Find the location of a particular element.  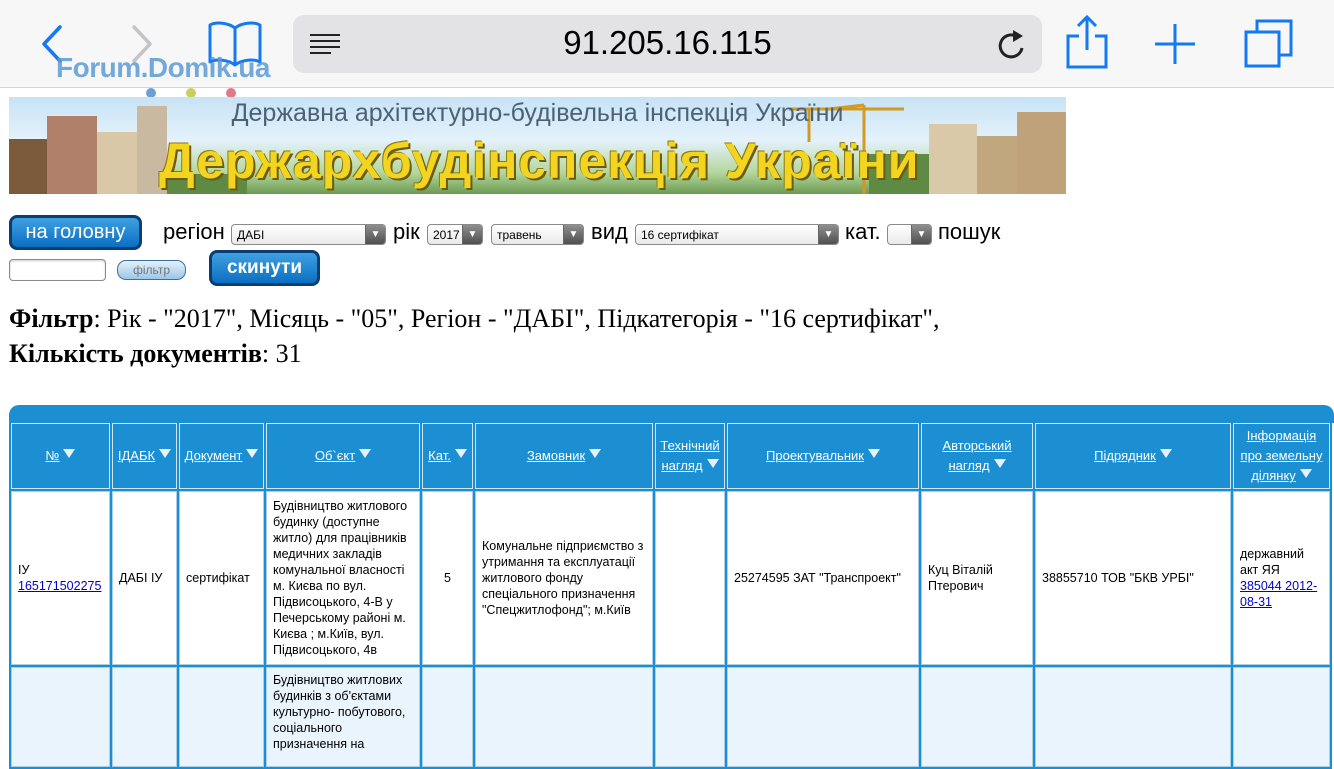

month-select-value: травень is located at coordinates (519, 235).